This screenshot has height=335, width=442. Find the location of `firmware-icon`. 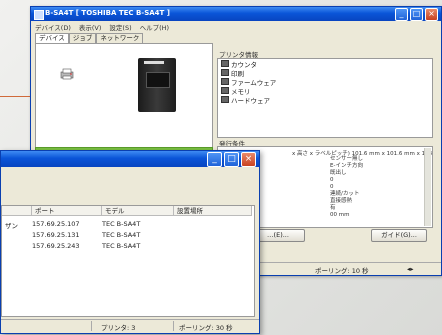

firmware-icon is located at coordinates (225, 81).